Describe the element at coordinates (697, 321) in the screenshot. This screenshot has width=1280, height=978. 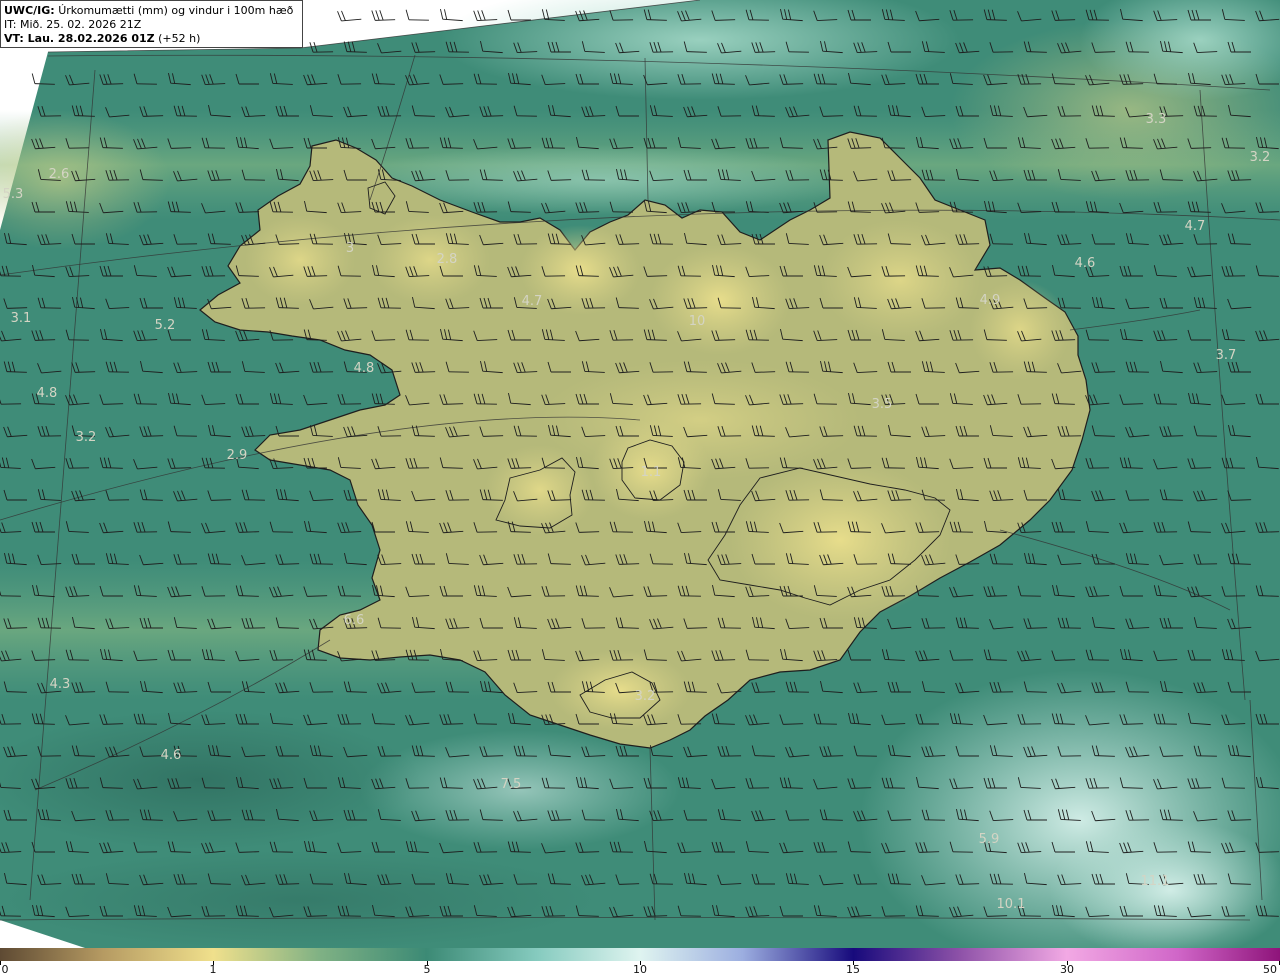
I see `precip-value-label: 10` at that location.